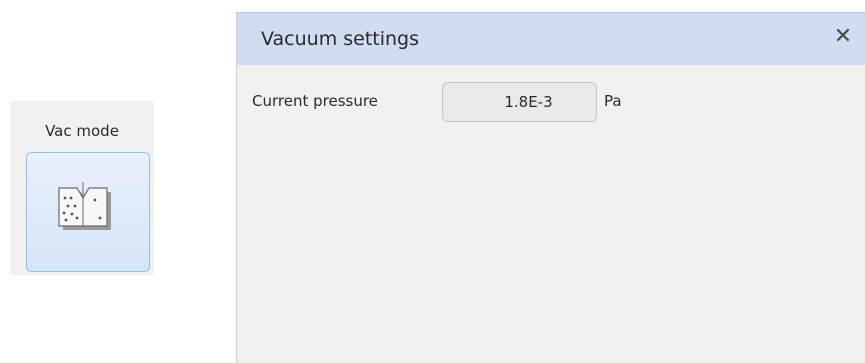 The width and height of the screenshot is (865, 363). I want to click on vac-mode-panel: Vac mode, so click(82, 188).